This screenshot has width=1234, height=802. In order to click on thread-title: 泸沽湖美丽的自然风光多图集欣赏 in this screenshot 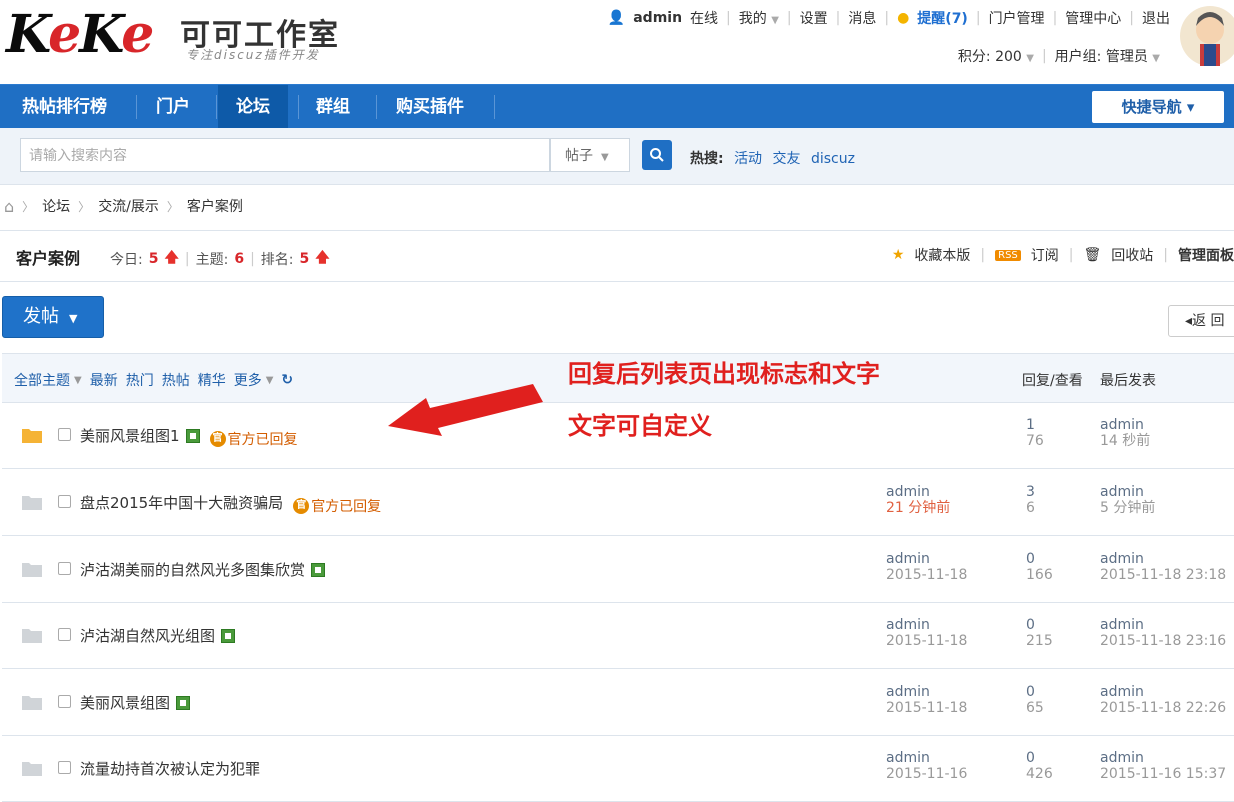, I will do `click(203, 569)`.